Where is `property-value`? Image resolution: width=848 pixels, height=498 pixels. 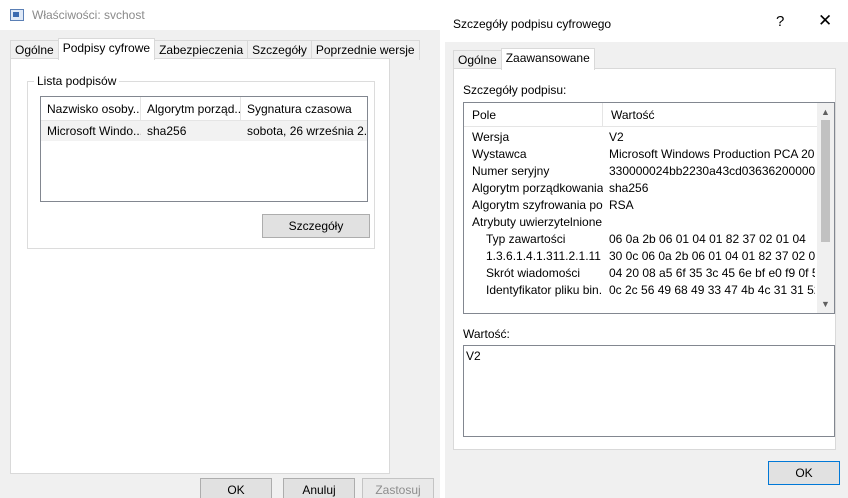 property-value is located at coordinates (709, 222).